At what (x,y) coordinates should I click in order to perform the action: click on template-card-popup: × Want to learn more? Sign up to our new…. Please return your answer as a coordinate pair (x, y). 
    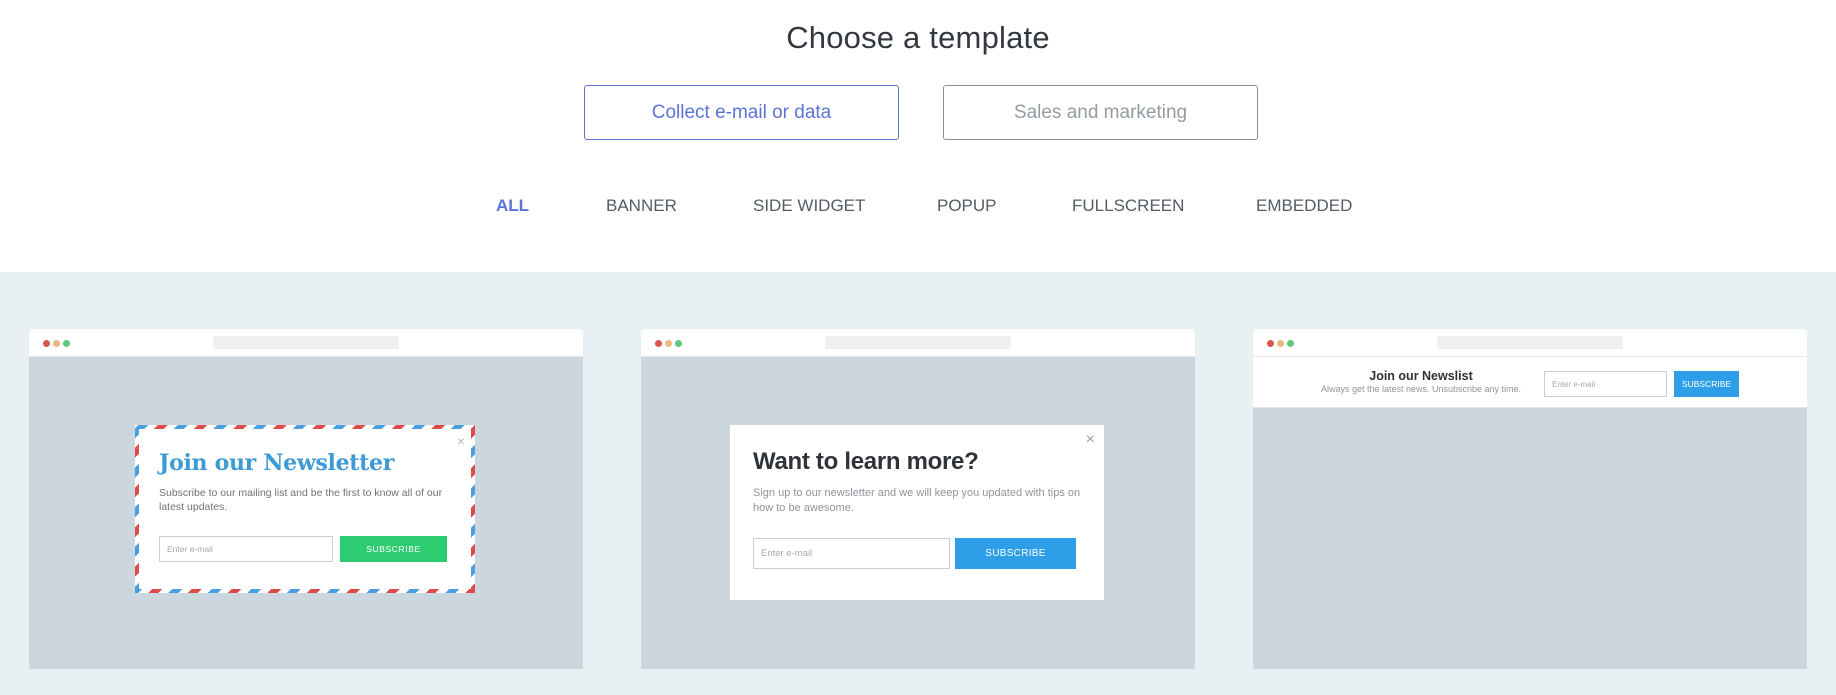
    Looking at the image, I should click on (918, 499).